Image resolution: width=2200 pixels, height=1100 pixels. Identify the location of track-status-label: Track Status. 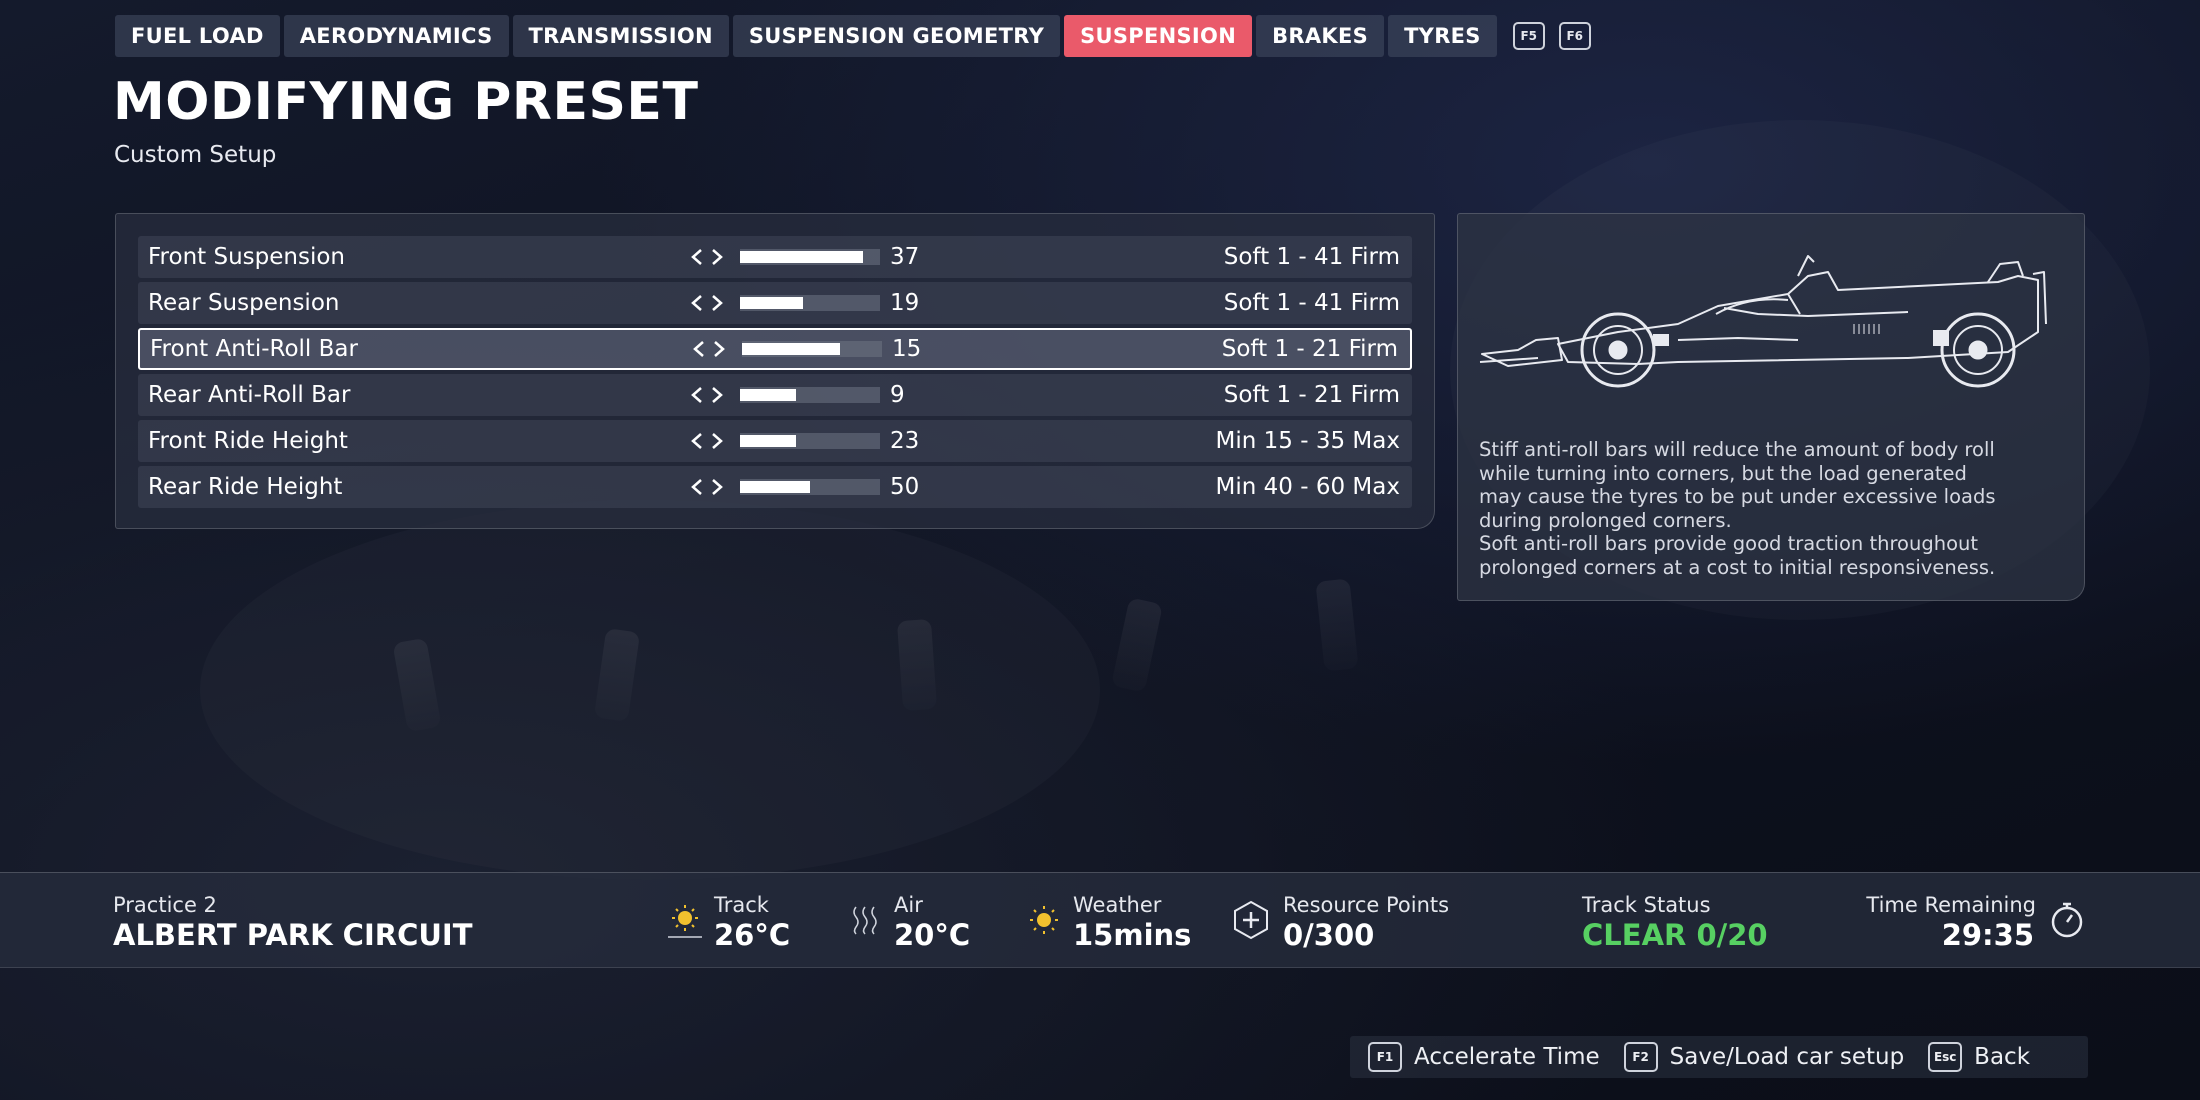
(1646, 905).